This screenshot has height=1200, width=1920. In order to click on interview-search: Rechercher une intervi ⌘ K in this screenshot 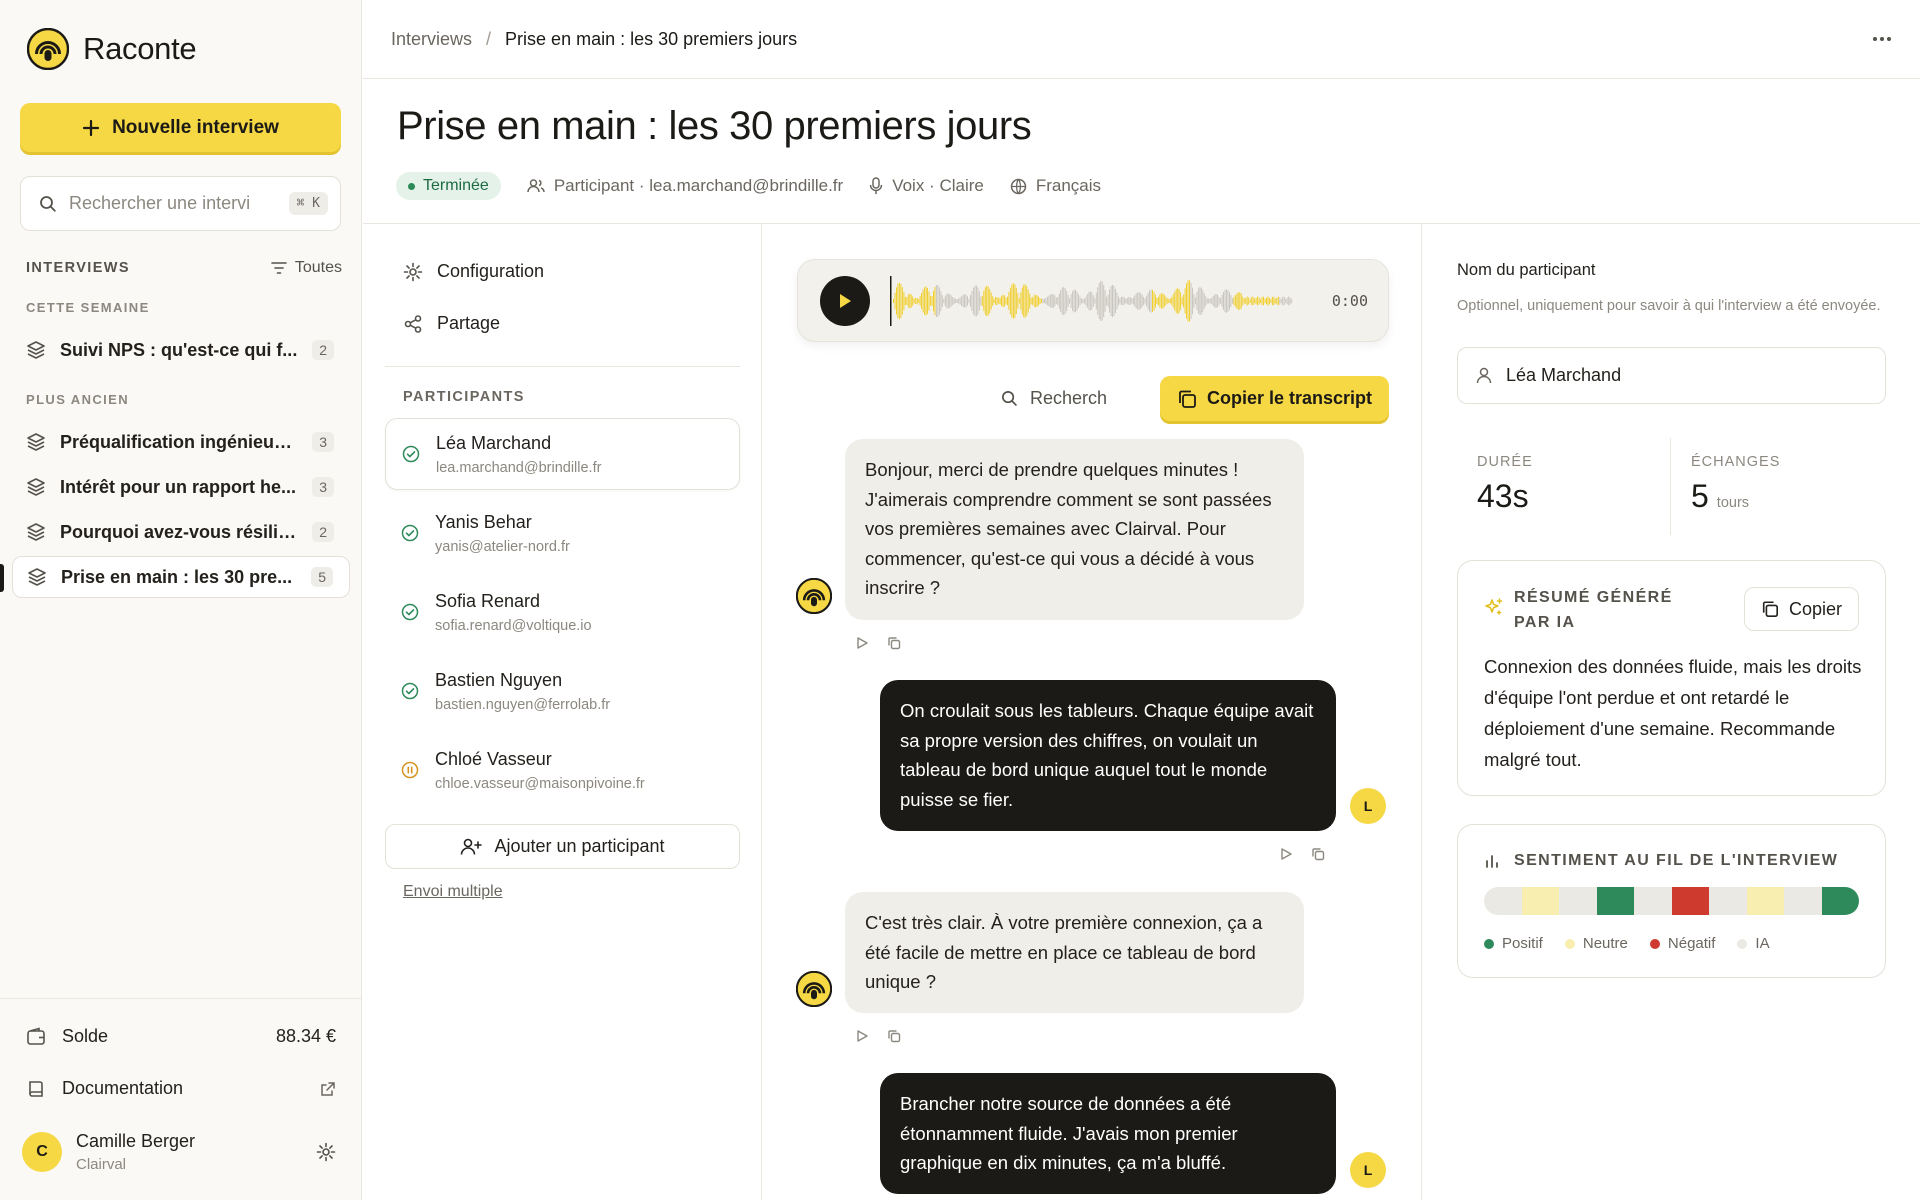, I will do `click(180, 203)`.